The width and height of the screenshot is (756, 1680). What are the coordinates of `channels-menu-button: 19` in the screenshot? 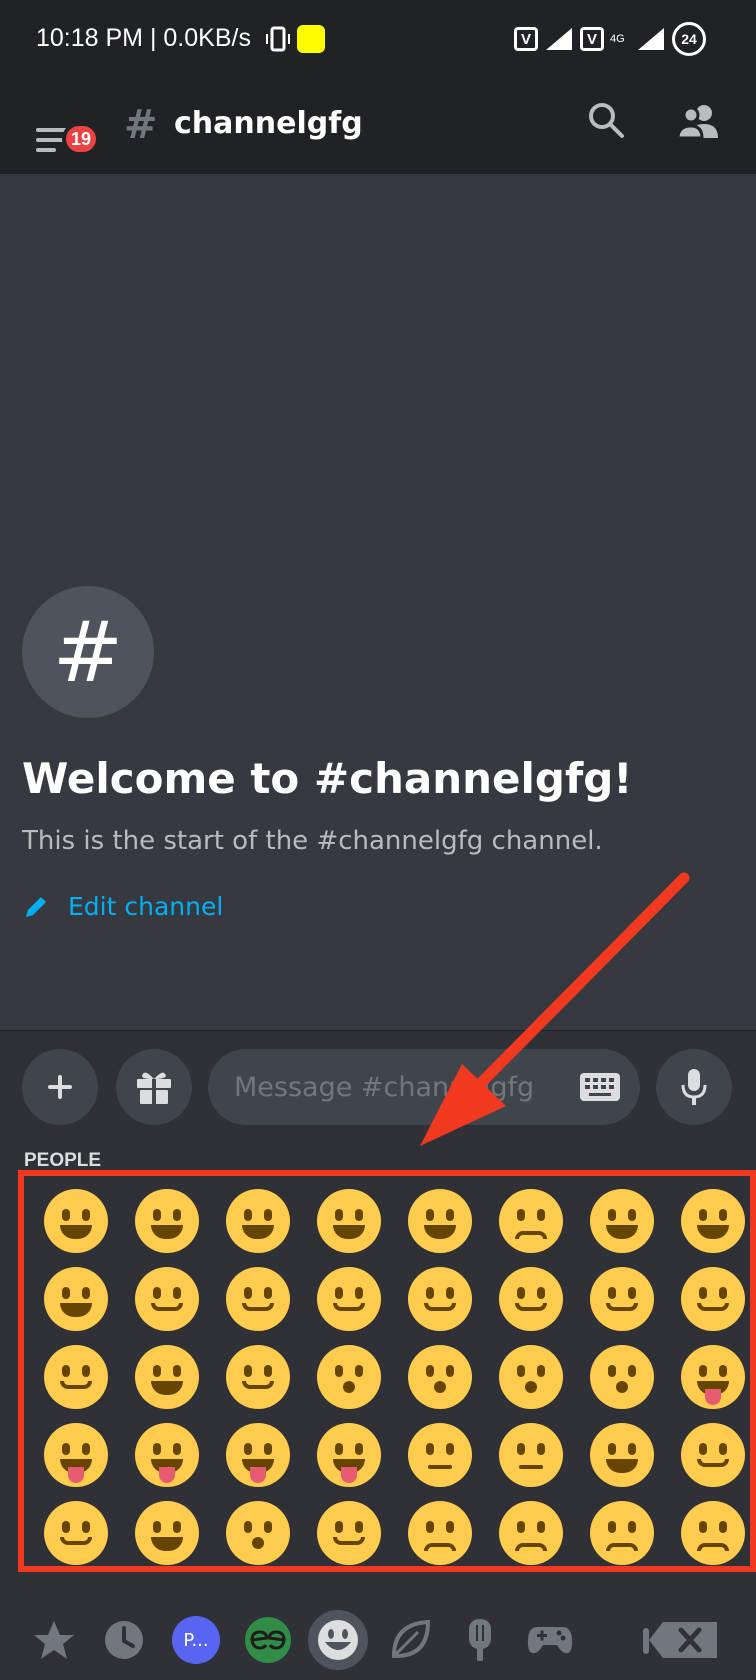 It's located at (67, 135).